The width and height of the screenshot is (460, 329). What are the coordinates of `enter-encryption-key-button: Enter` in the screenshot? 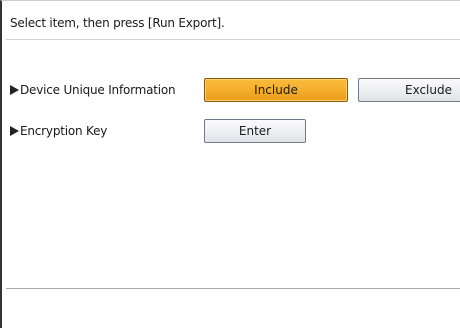 It's located at (255, 131).